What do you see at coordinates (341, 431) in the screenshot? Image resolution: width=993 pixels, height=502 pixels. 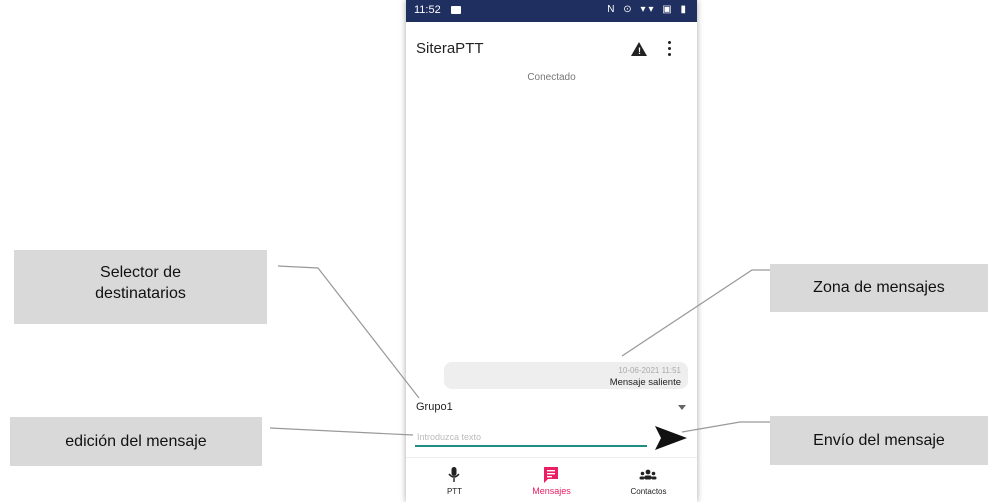 I see `connector-message-edit` at bounding box center [341, 431].